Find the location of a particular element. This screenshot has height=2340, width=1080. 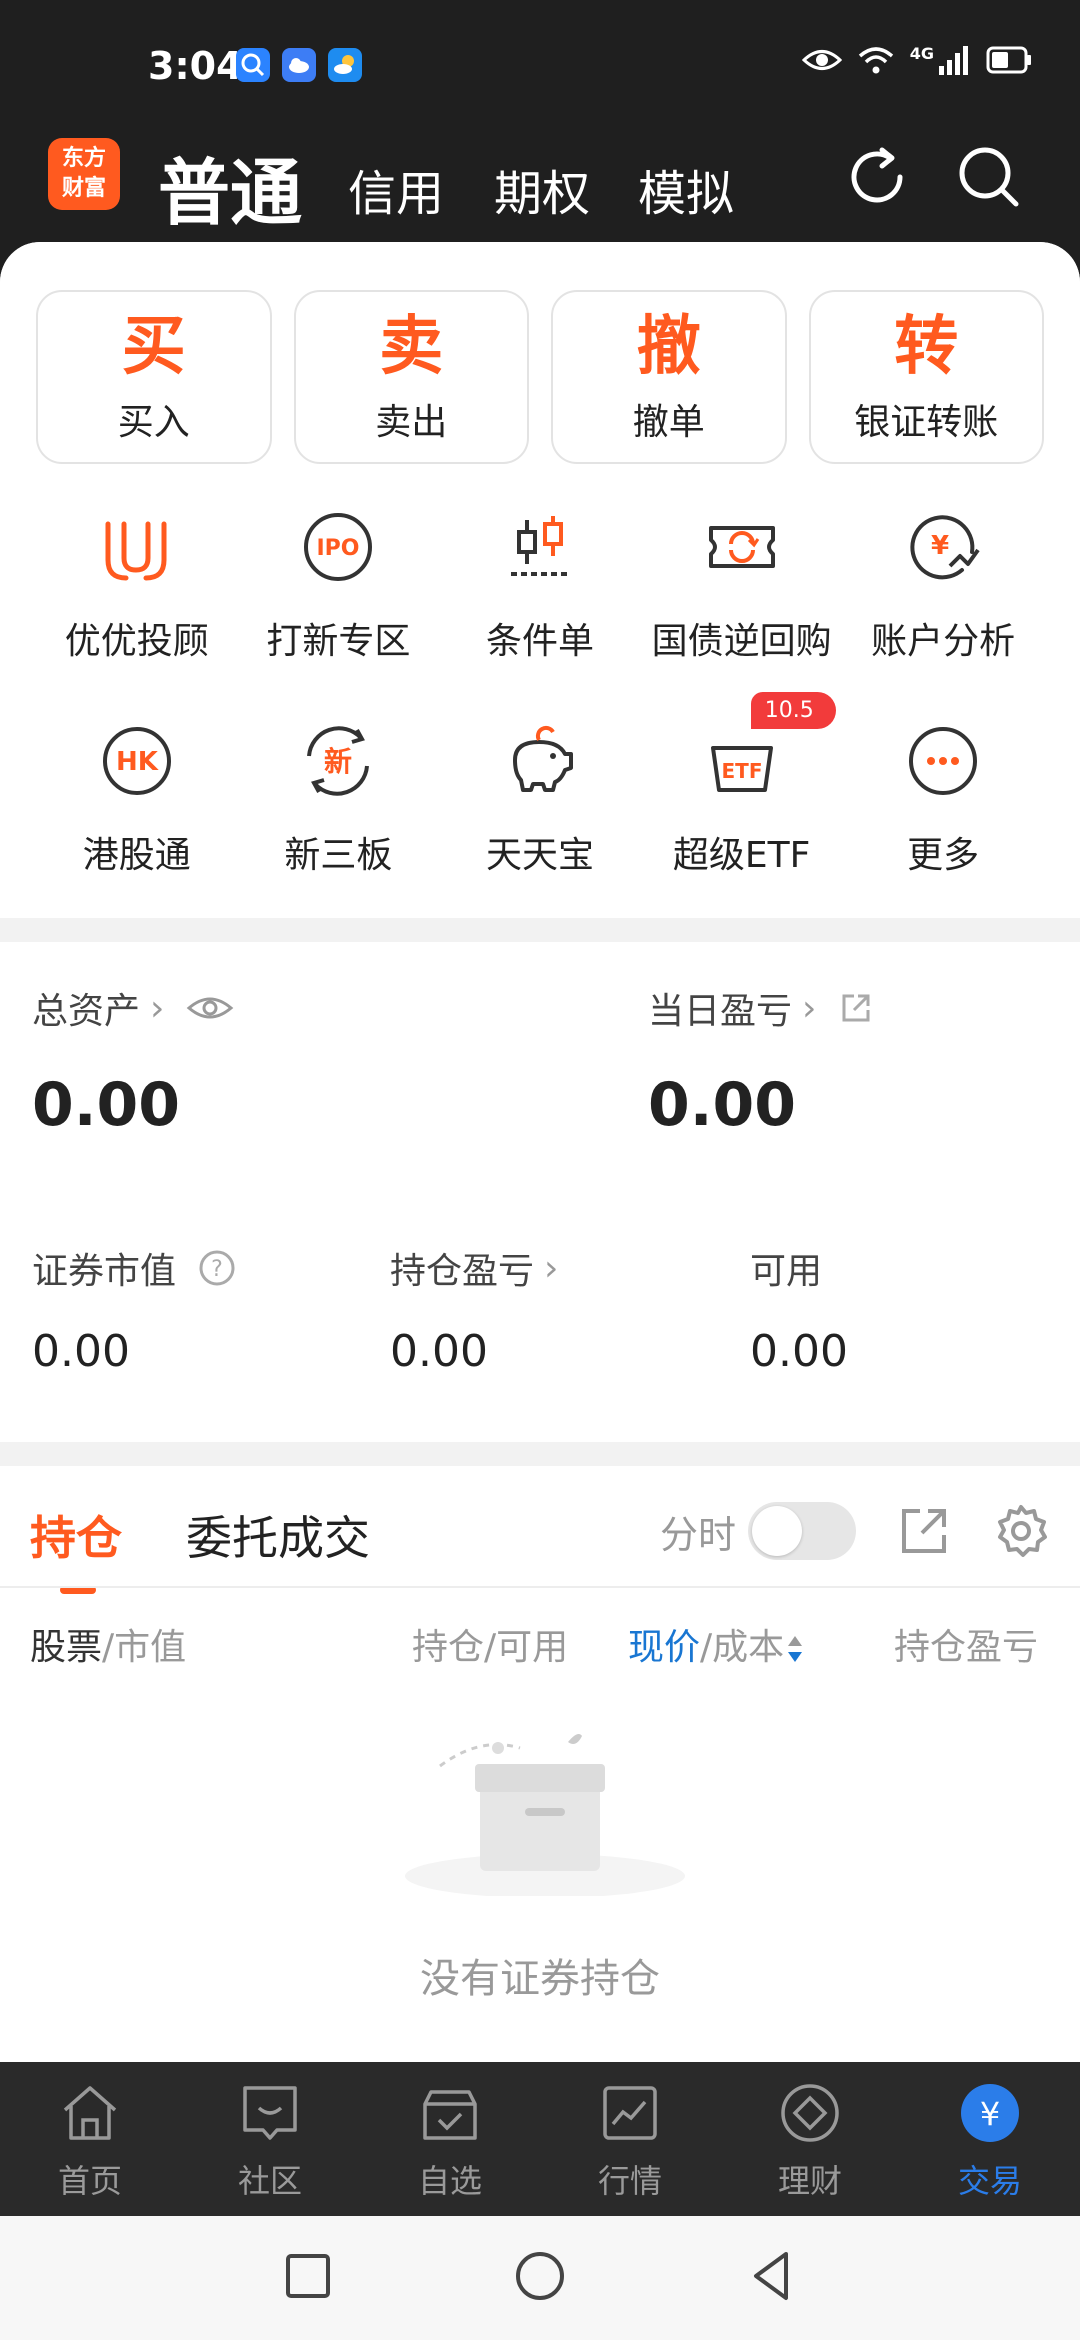

empty-box-icon is located at coordinates (545, 1815).